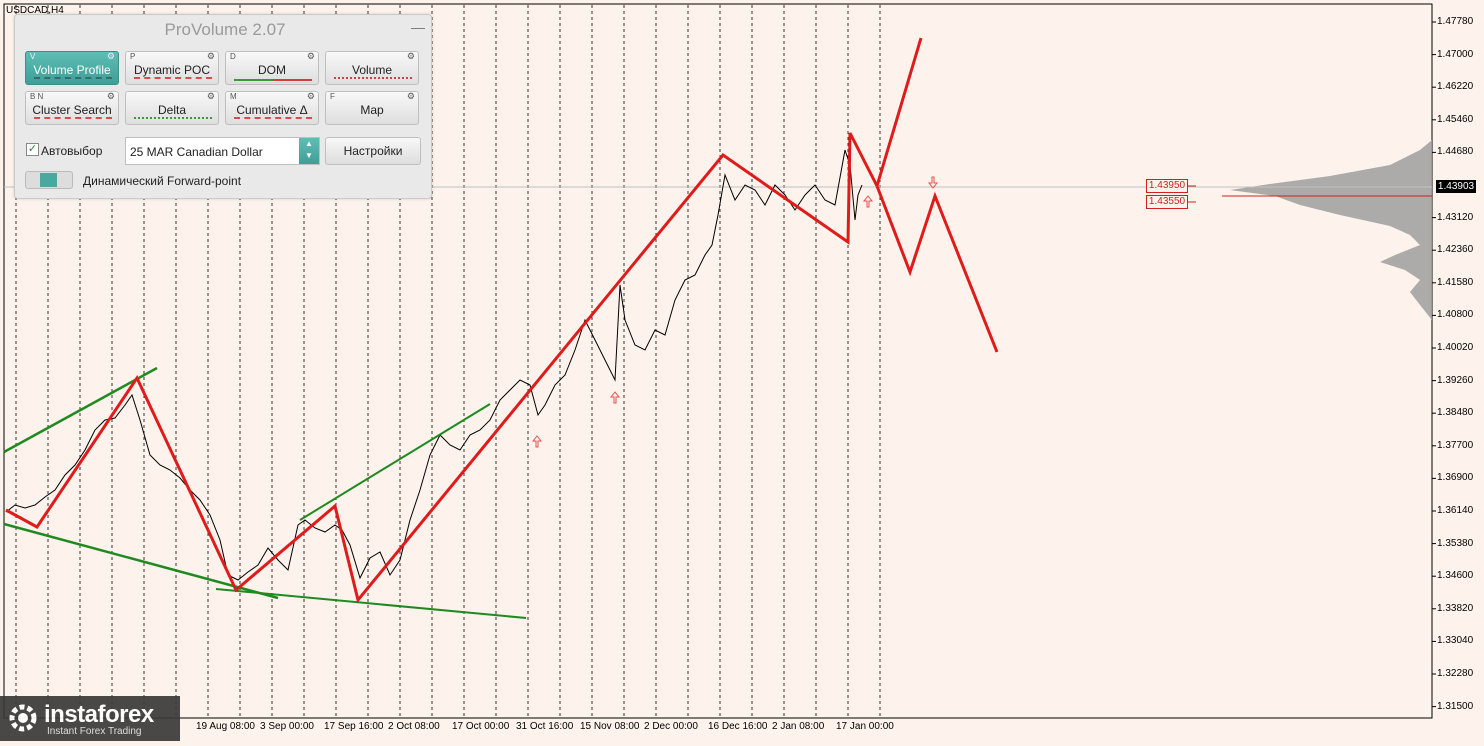 The width and height of the screenshot is (1484, 746). Describe the element at coordinates (309, 151) in the screenshot. I see `spinner-icon: ▲ ▼` at that location.